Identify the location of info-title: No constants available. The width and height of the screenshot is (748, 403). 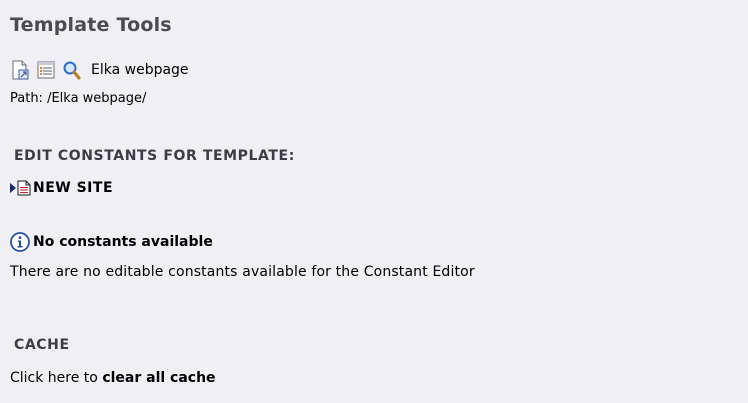
(123, 242).